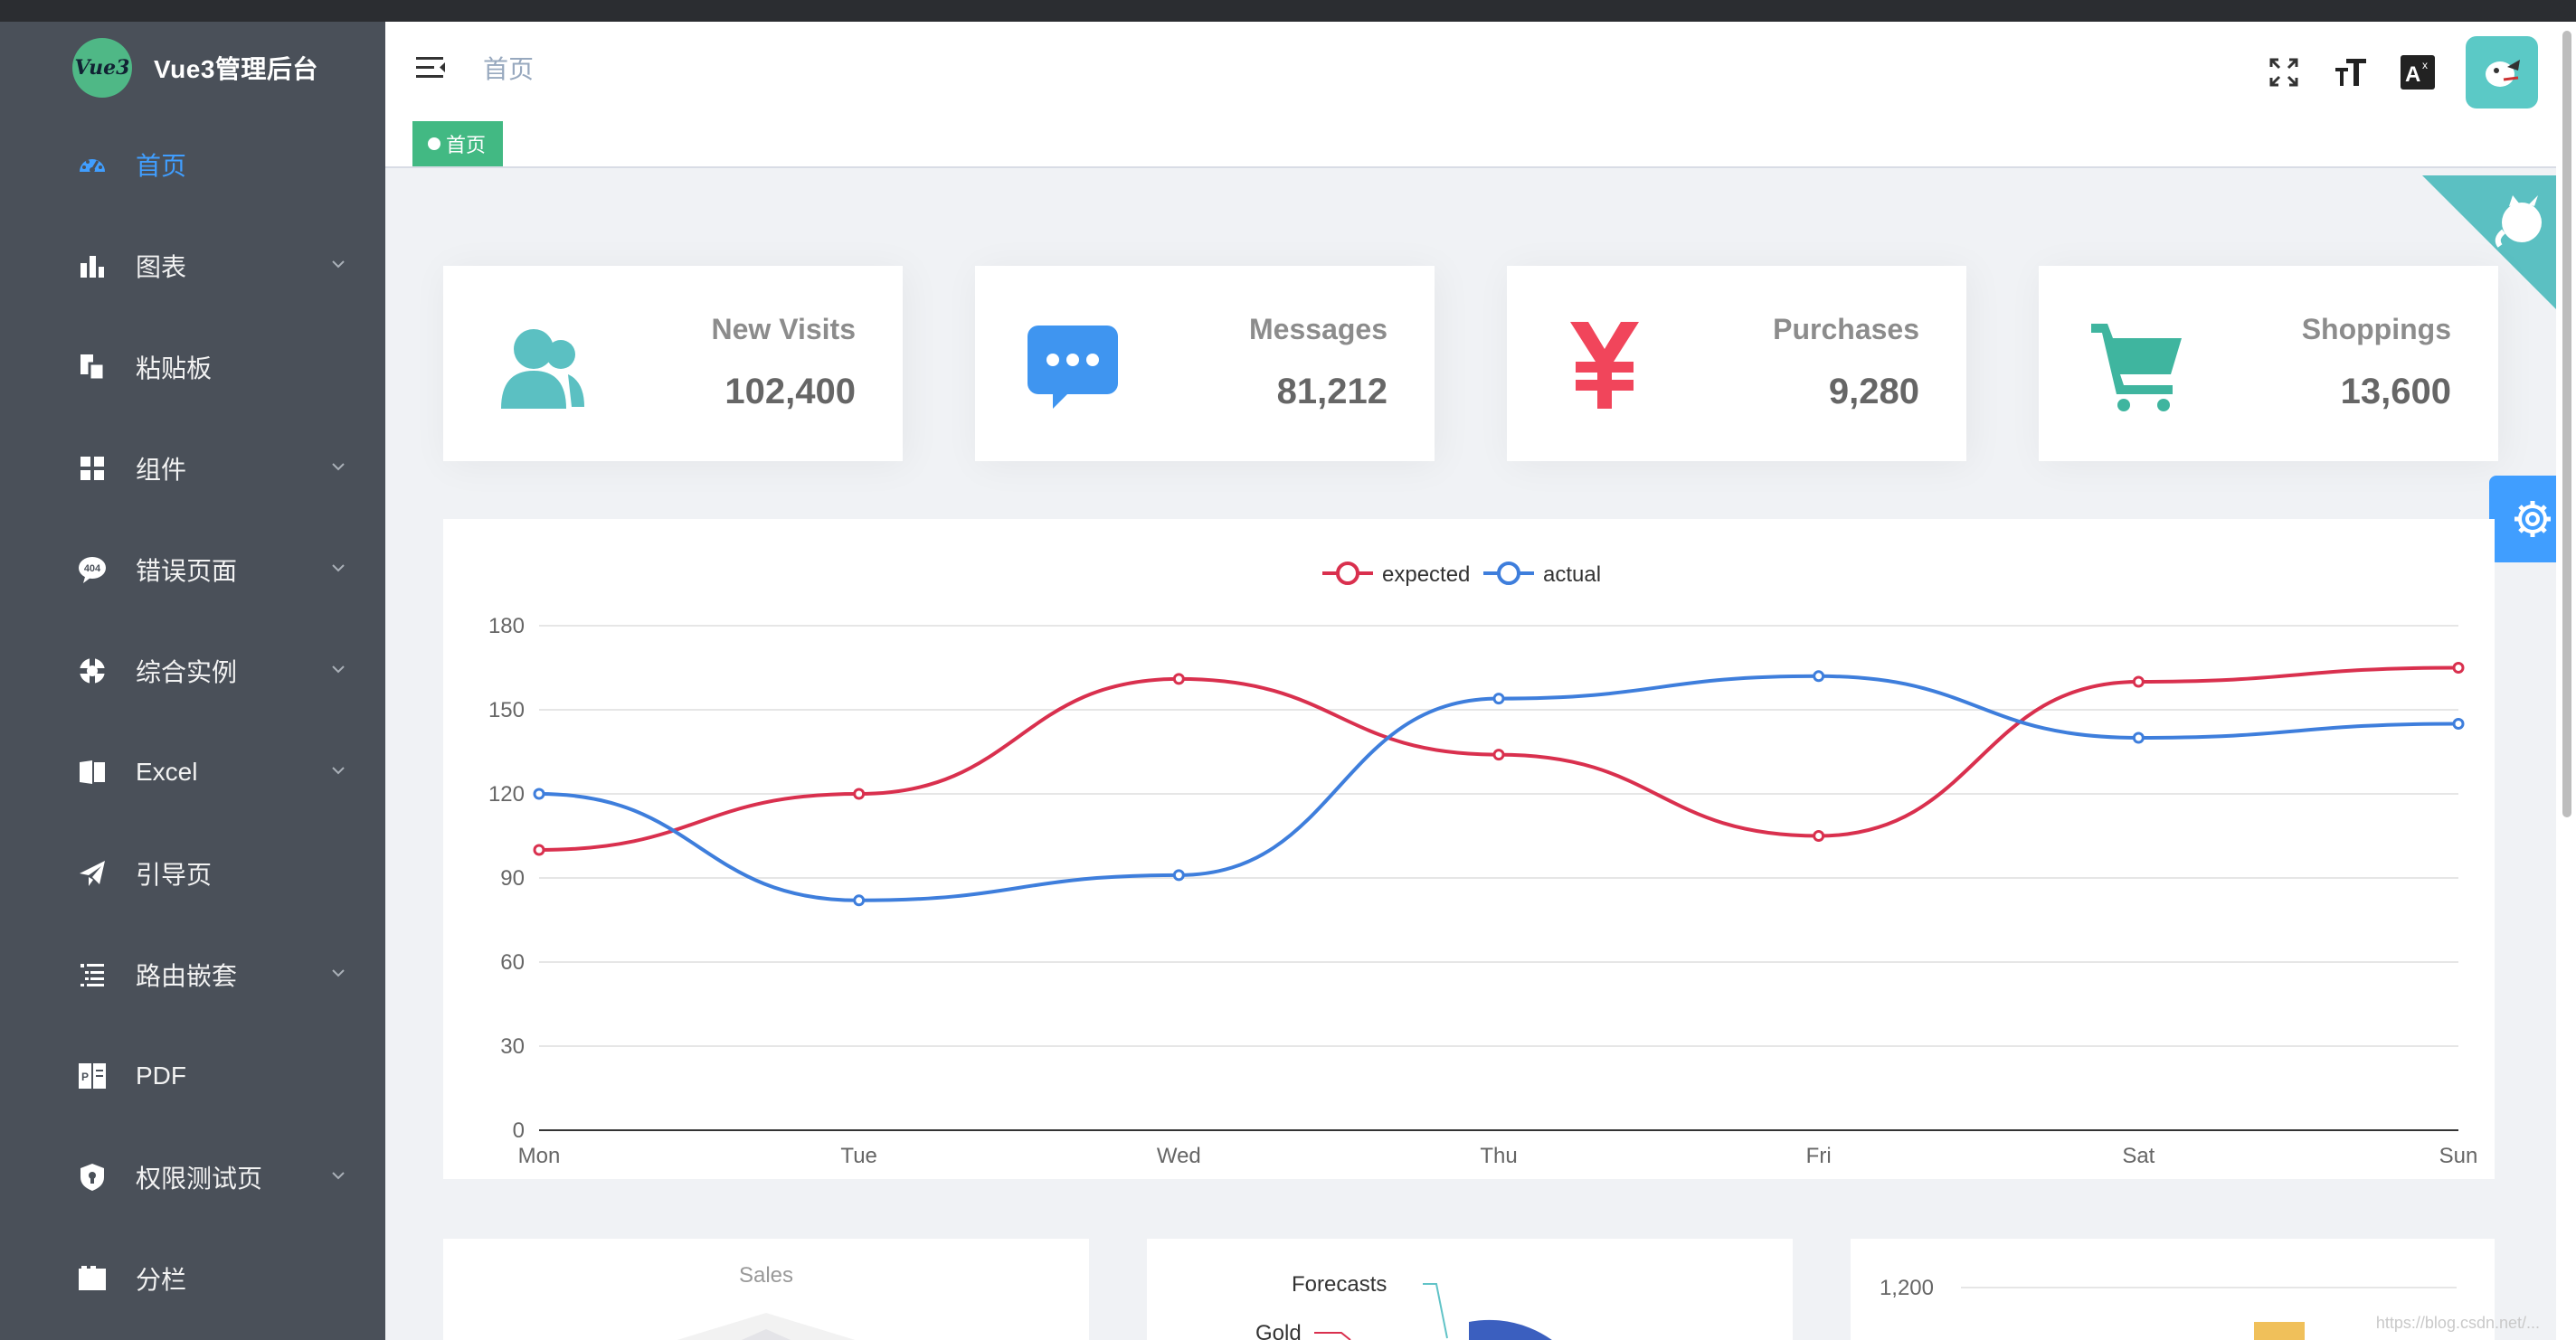  What do you see at coordinates (458, 143) in the screenshot?
I see `tag-home: 首页` at bounding box center [458, 143].